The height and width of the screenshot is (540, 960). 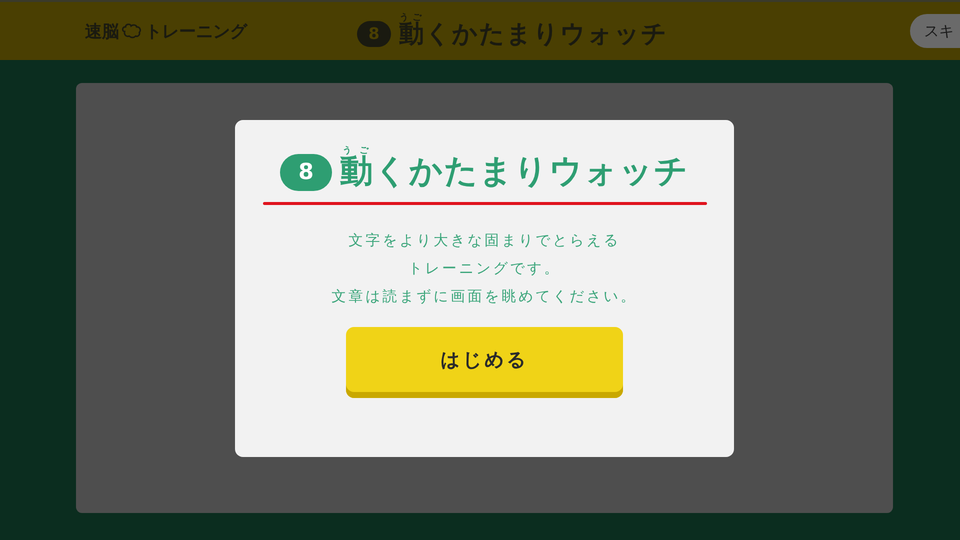 What do you see at coordinates (485, 297) in the screenshot?
I see `description-text: 文章は読まずに画面を眺めてください。` at bounding box center [485, 297].